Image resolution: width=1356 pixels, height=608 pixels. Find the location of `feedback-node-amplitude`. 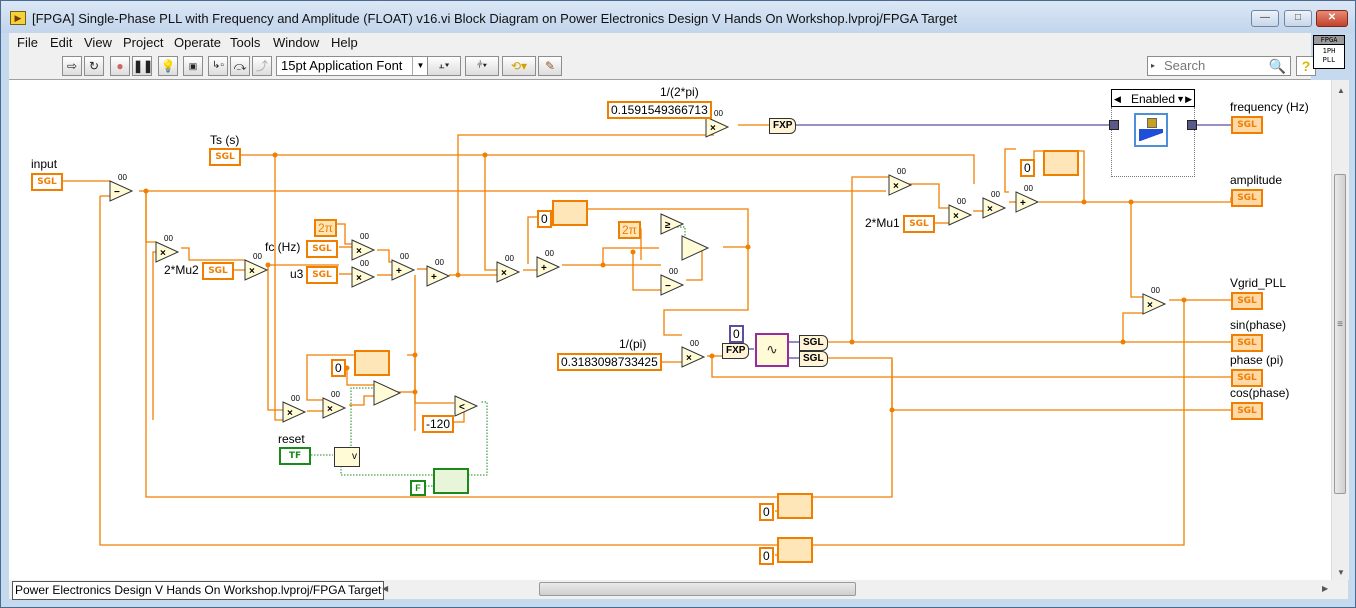

feedback-node-amplitude is located at coordinates (1061, 163).